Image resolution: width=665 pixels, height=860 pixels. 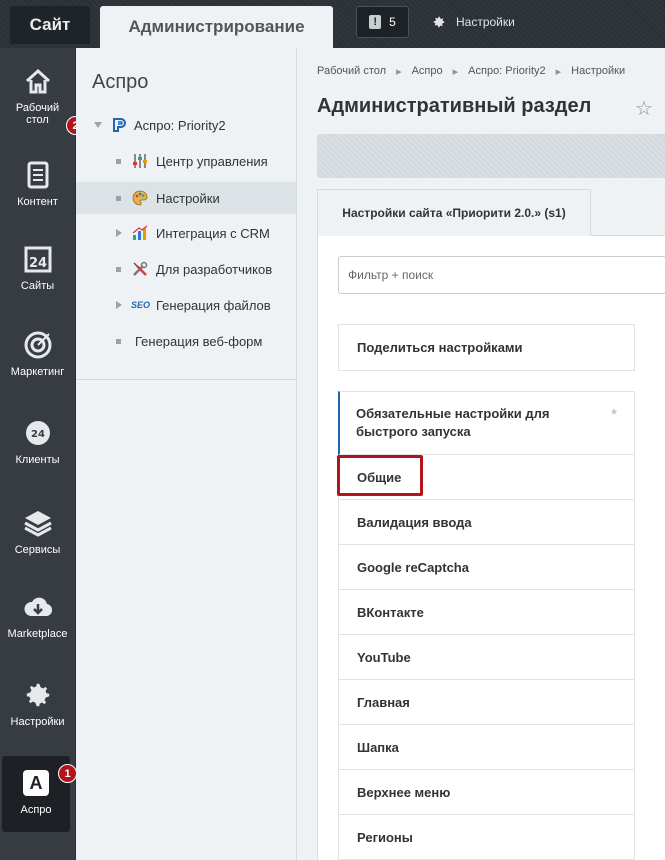 I want to click on seo-icon: SEO, so click(x=141, y=305).